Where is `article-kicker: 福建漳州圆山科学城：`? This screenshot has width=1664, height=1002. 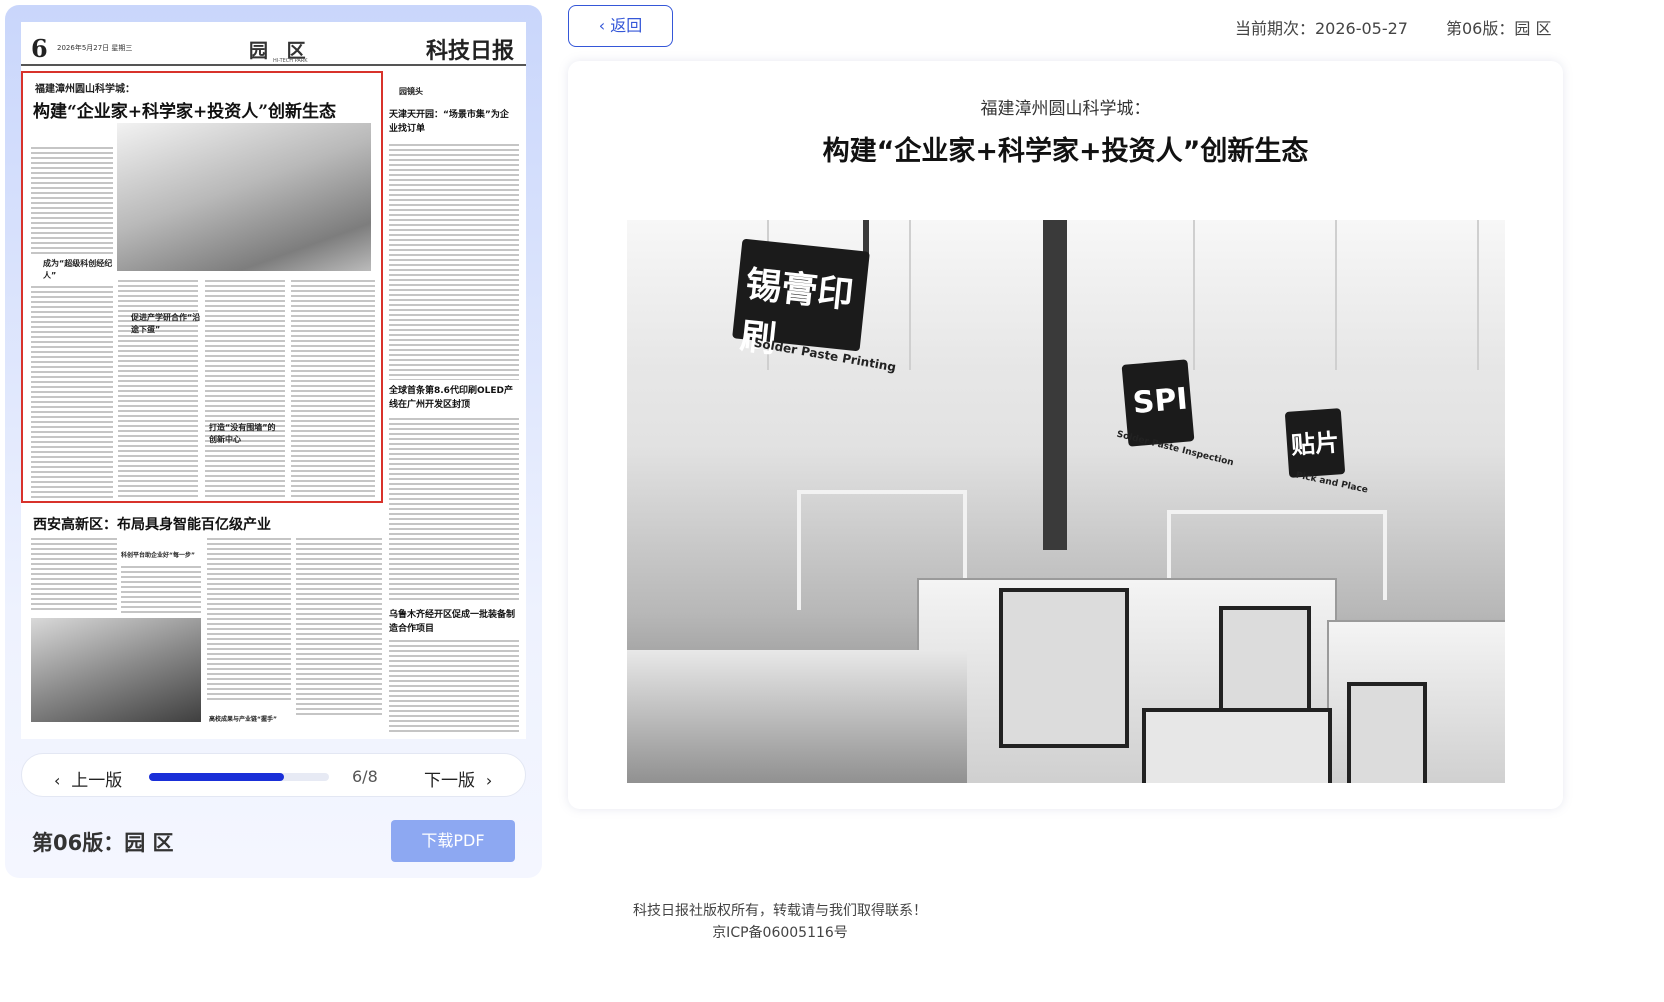 article-kicker: 福建漳州圆山科学城： is located at coordinates (1065, 109).